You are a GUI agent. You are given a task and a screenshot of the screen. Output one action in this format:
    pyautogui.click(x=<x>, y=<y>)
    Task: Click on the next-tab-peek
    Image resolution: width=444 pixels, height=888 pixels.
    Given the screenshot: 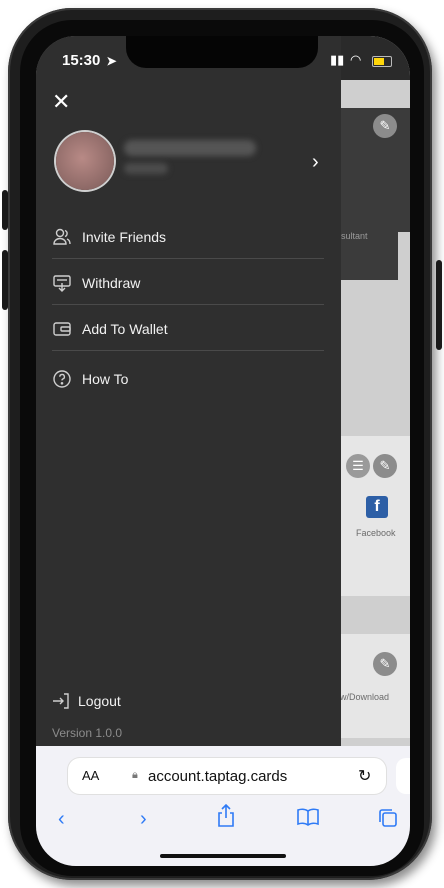 What is the action you would take?
    pyautogui.click(x=403, y=776)
    